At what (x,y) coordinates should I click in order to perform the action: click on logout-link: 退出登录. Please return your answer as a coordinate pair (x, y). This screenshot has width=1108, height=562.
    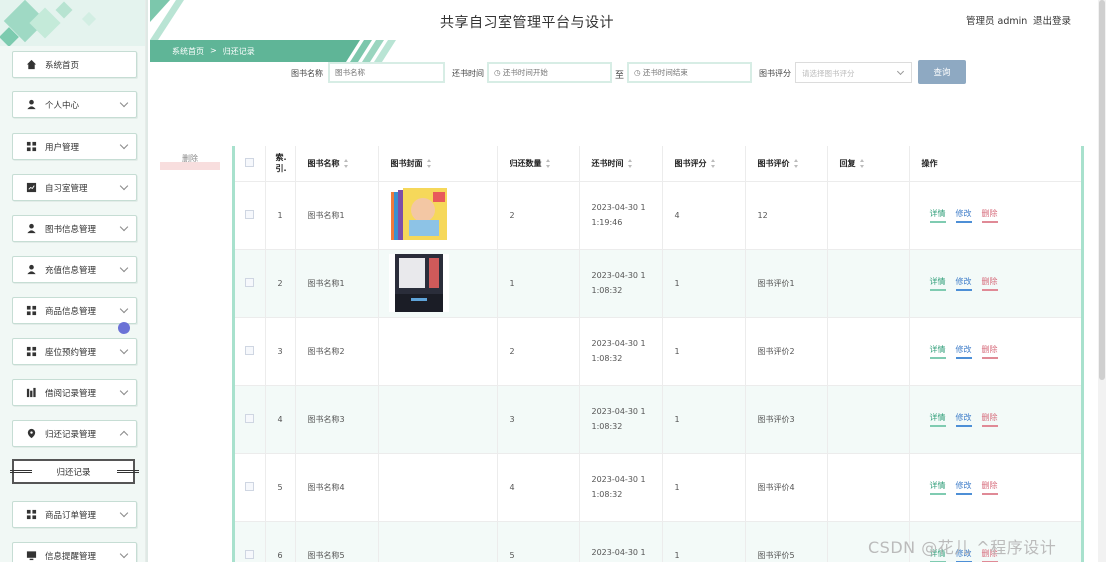
    Looking at the image, I should click on (1052, 20).